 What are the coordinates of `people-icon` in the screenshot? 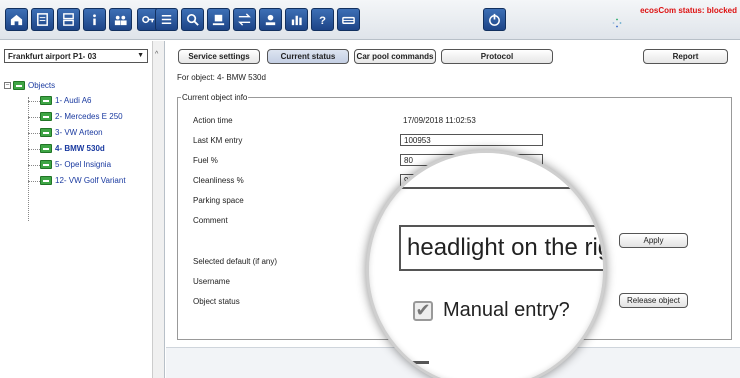 It's located at (120, 19).